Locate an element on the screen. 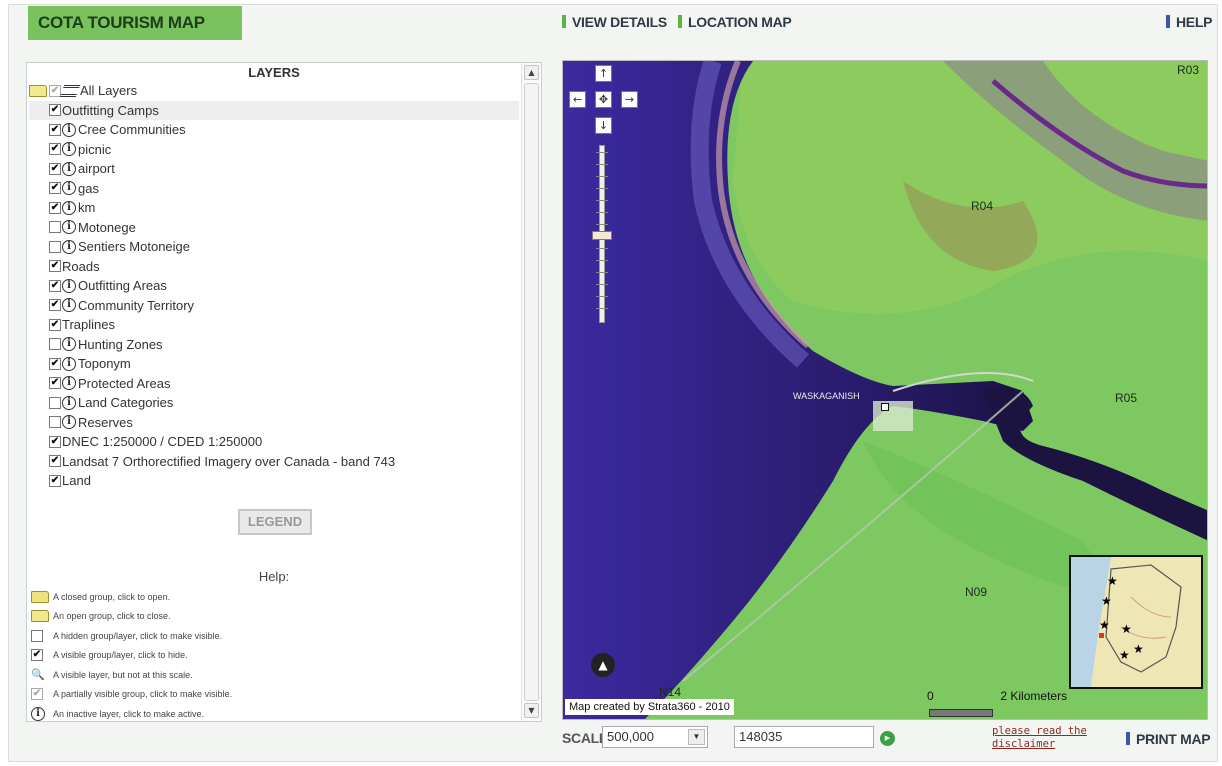 This screenshot has width=1222, height=766. pan-south-icon: ↓ is located at coordinates (603, 125).